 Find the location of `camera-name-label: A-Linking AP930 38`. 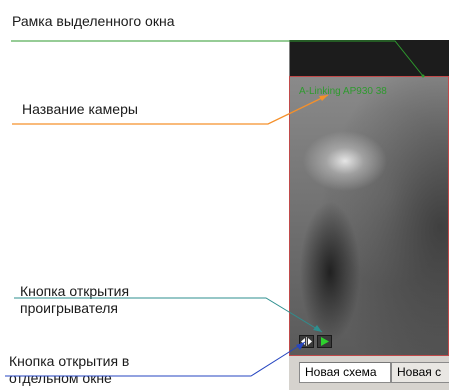

camera-name-label: A-Linking AP930 38 is located at coordinates (343, 91).